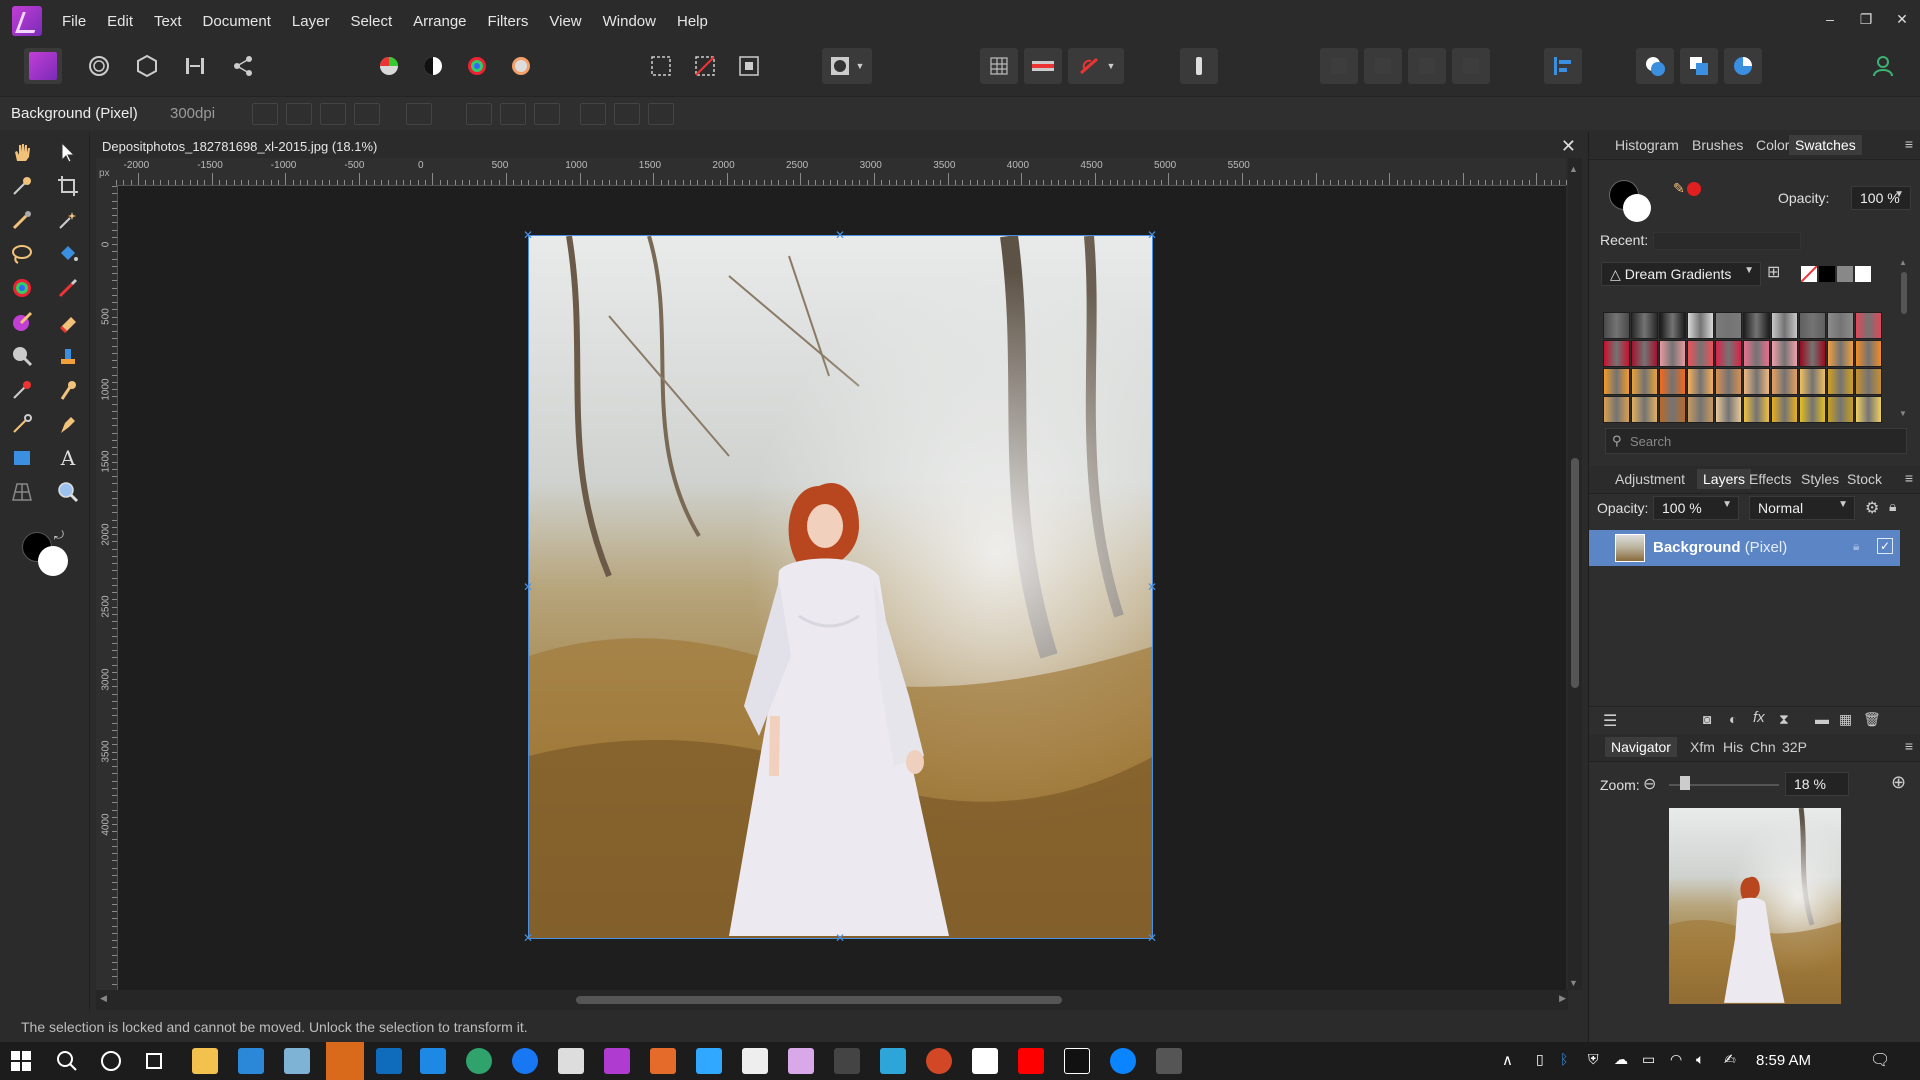 This screenshot has height=1080, width=1920. I want to click on contrast-icon, so click(433, 66).